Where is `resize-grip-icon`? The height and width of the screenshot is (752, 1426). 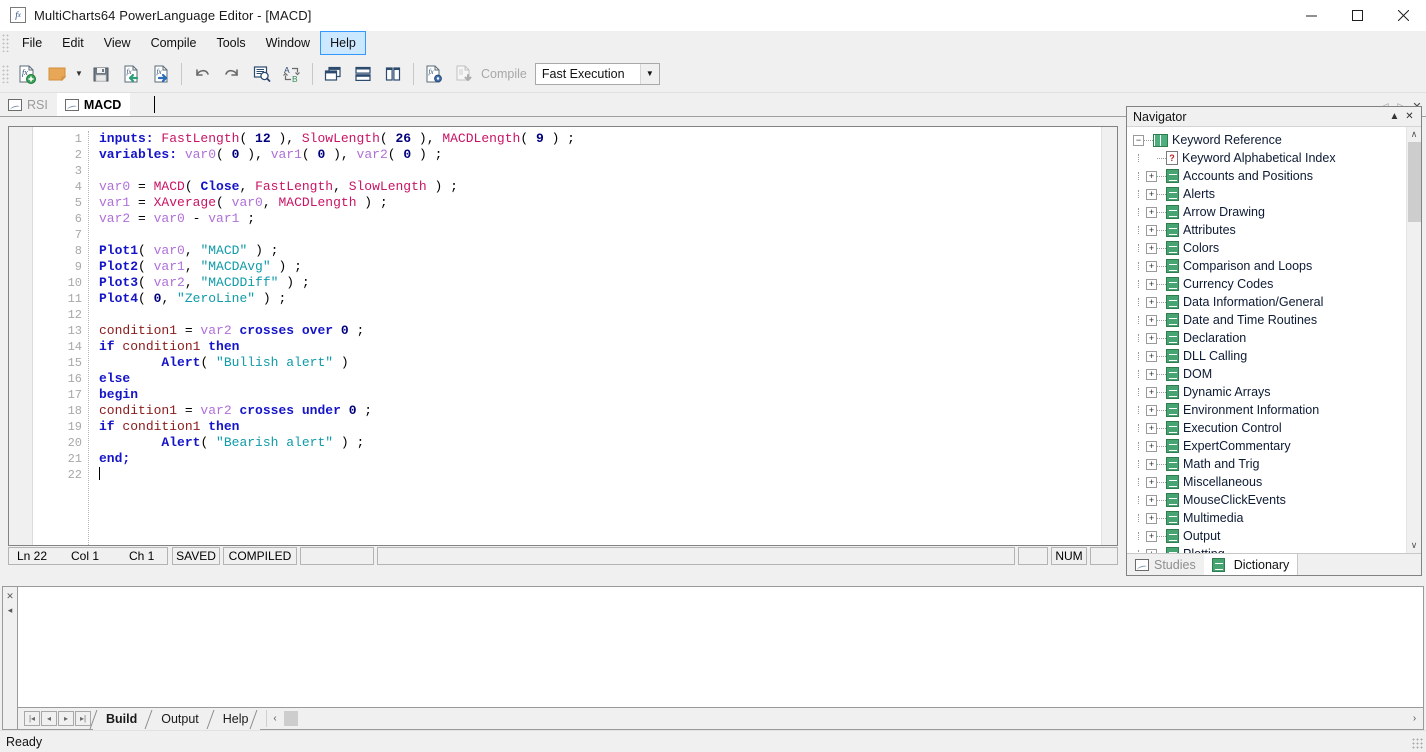
resize-grip-icon is located at coordinates (1418, 744).